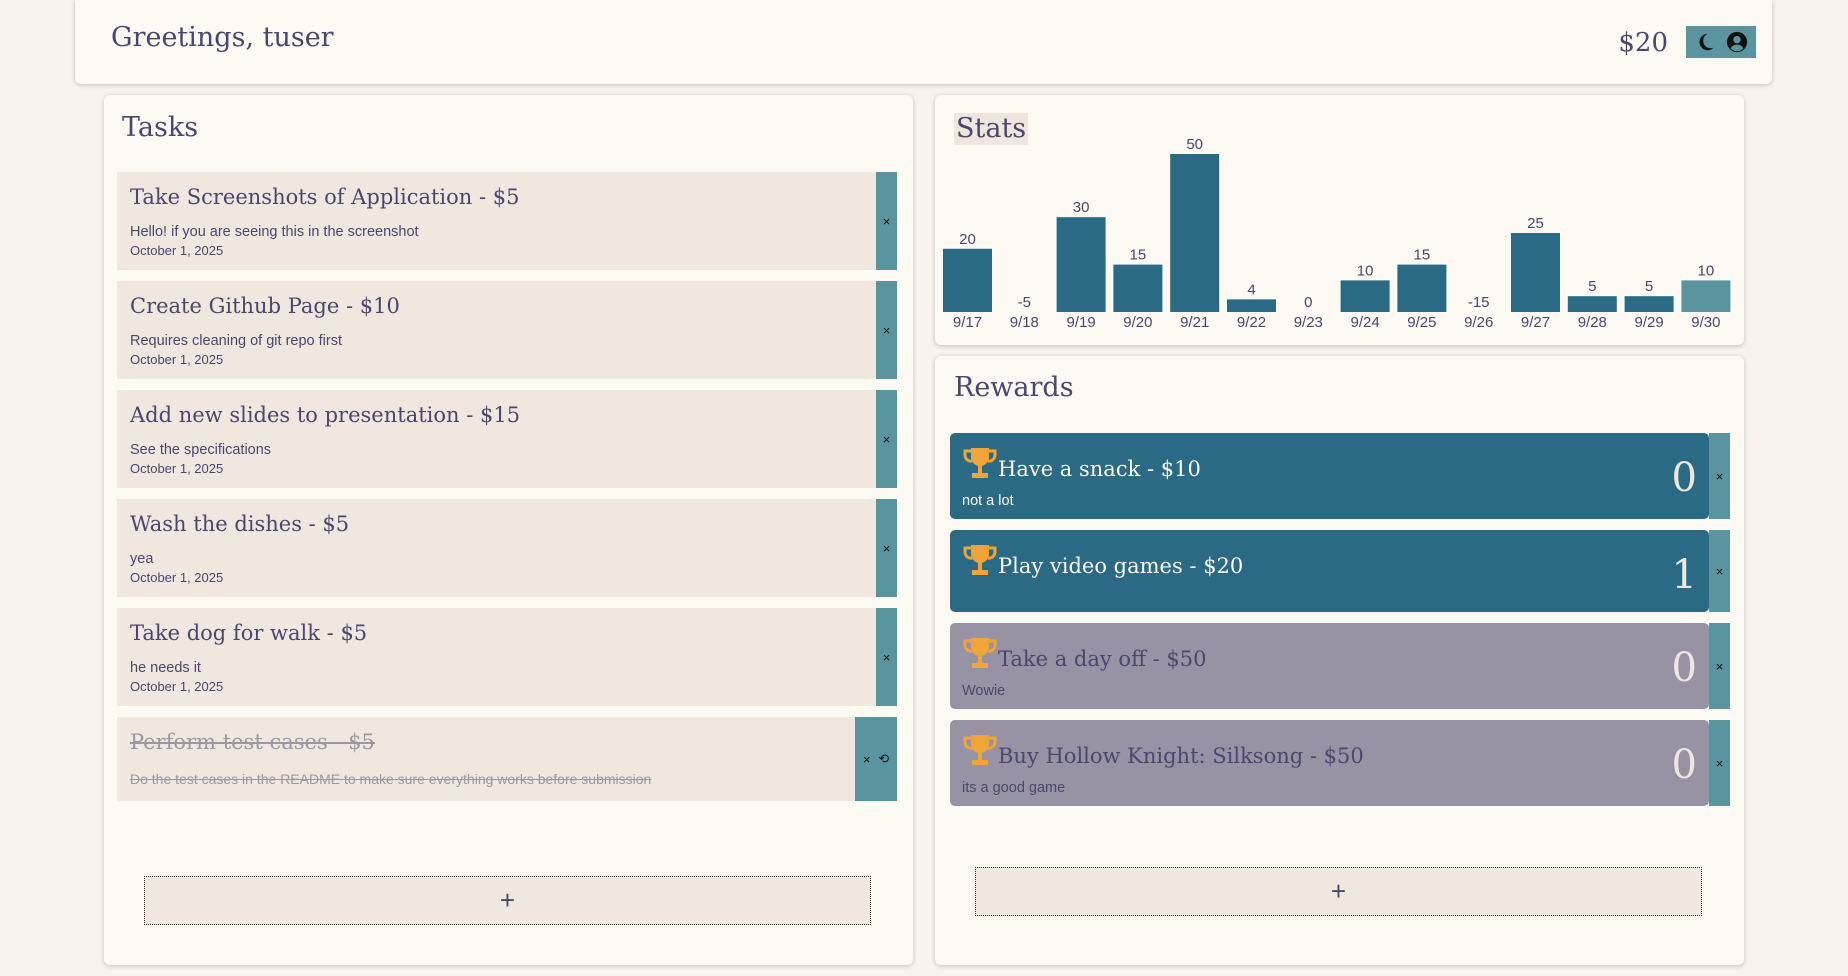 Image resolution: width=1848 pixels, height=976 pixels. Describe the element at coordinates (1340, 476) in the screenshot. I see `reward-item: Have a snack - $10 not a lot 0 ×` at that location.